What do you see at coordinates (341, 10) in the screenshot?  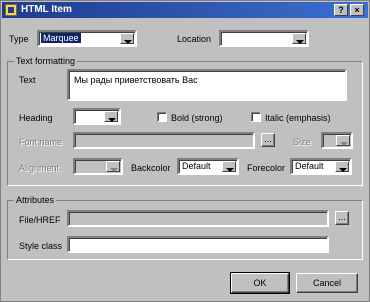 I see `help-button: ?` at bounding box center [341, 10].